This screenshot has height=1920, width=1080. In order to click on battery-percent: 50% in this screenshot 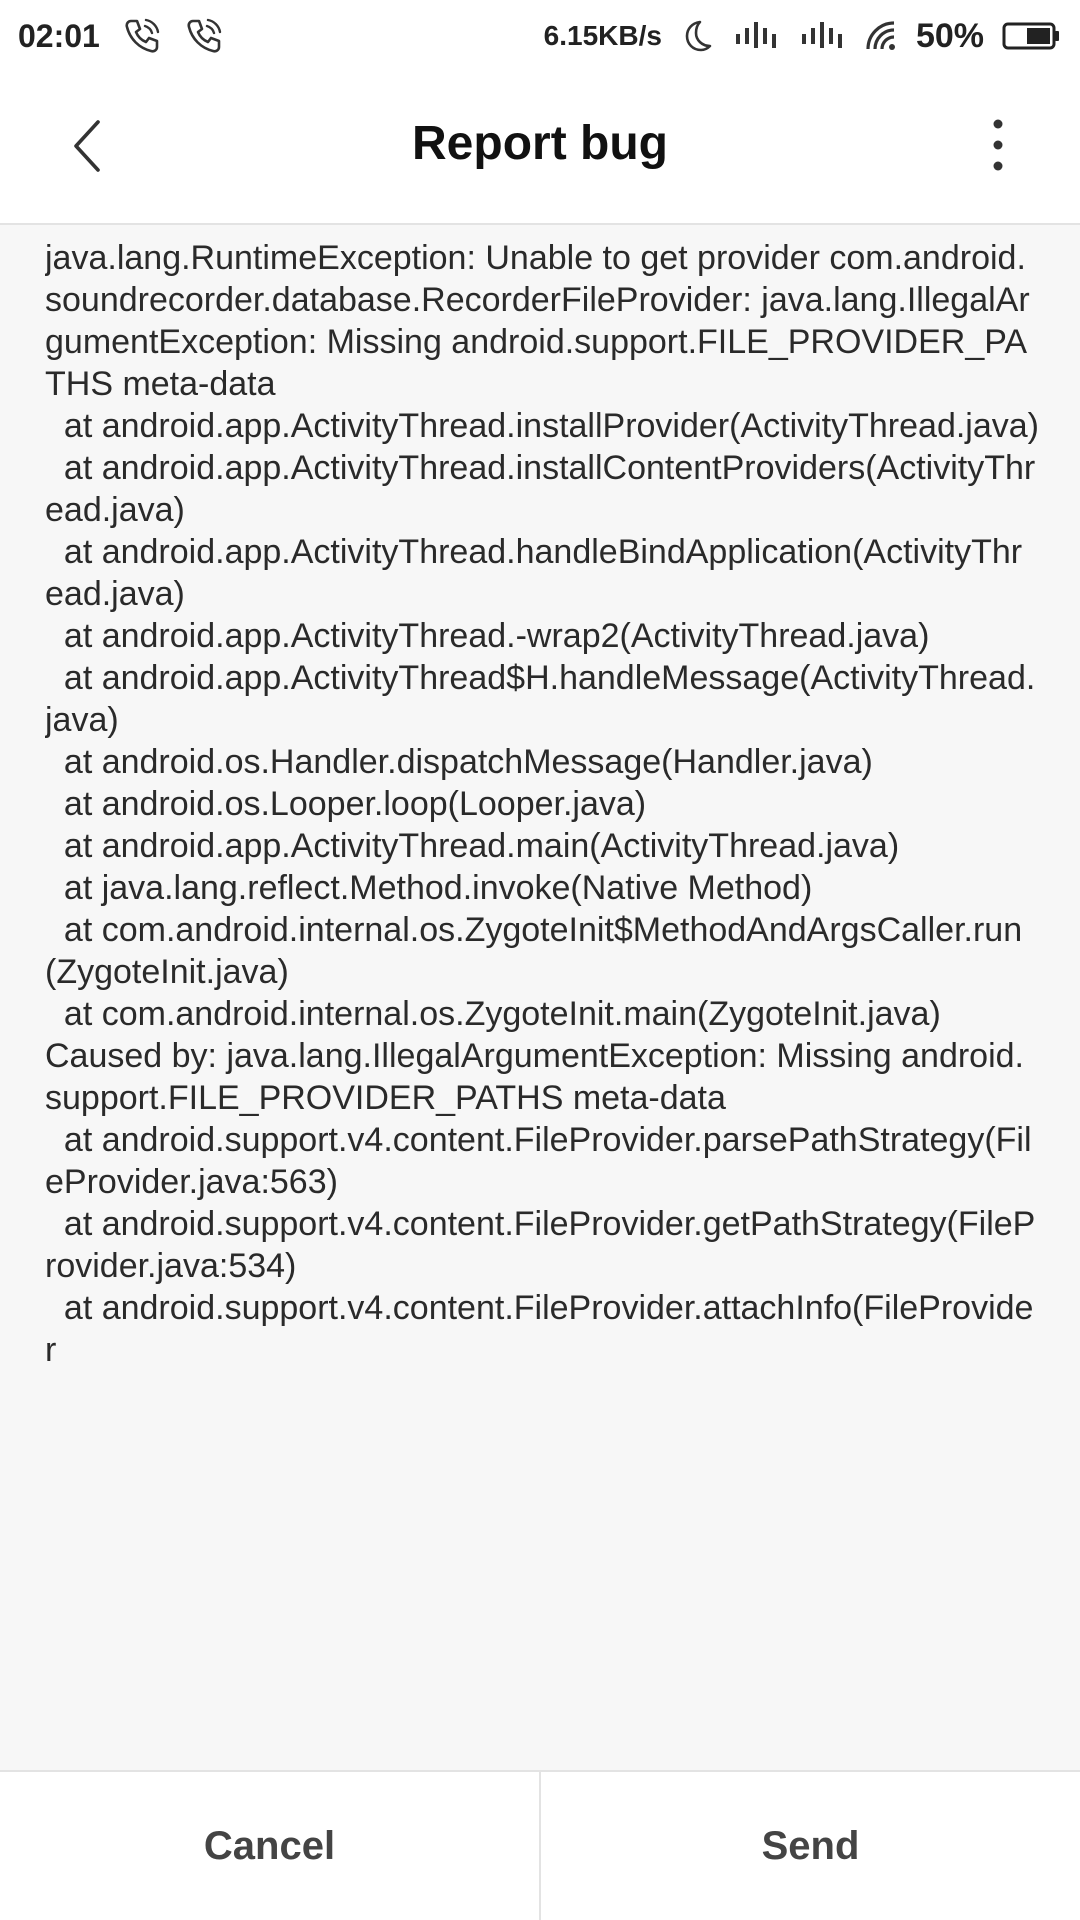, I will do `click(949, 35)`.